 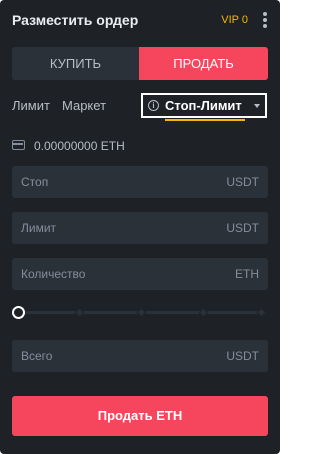 What do you see at coordinates (140, 356) in the screenshot?
I see `total-input: Всего USDT` at bounding box center [140, 356].